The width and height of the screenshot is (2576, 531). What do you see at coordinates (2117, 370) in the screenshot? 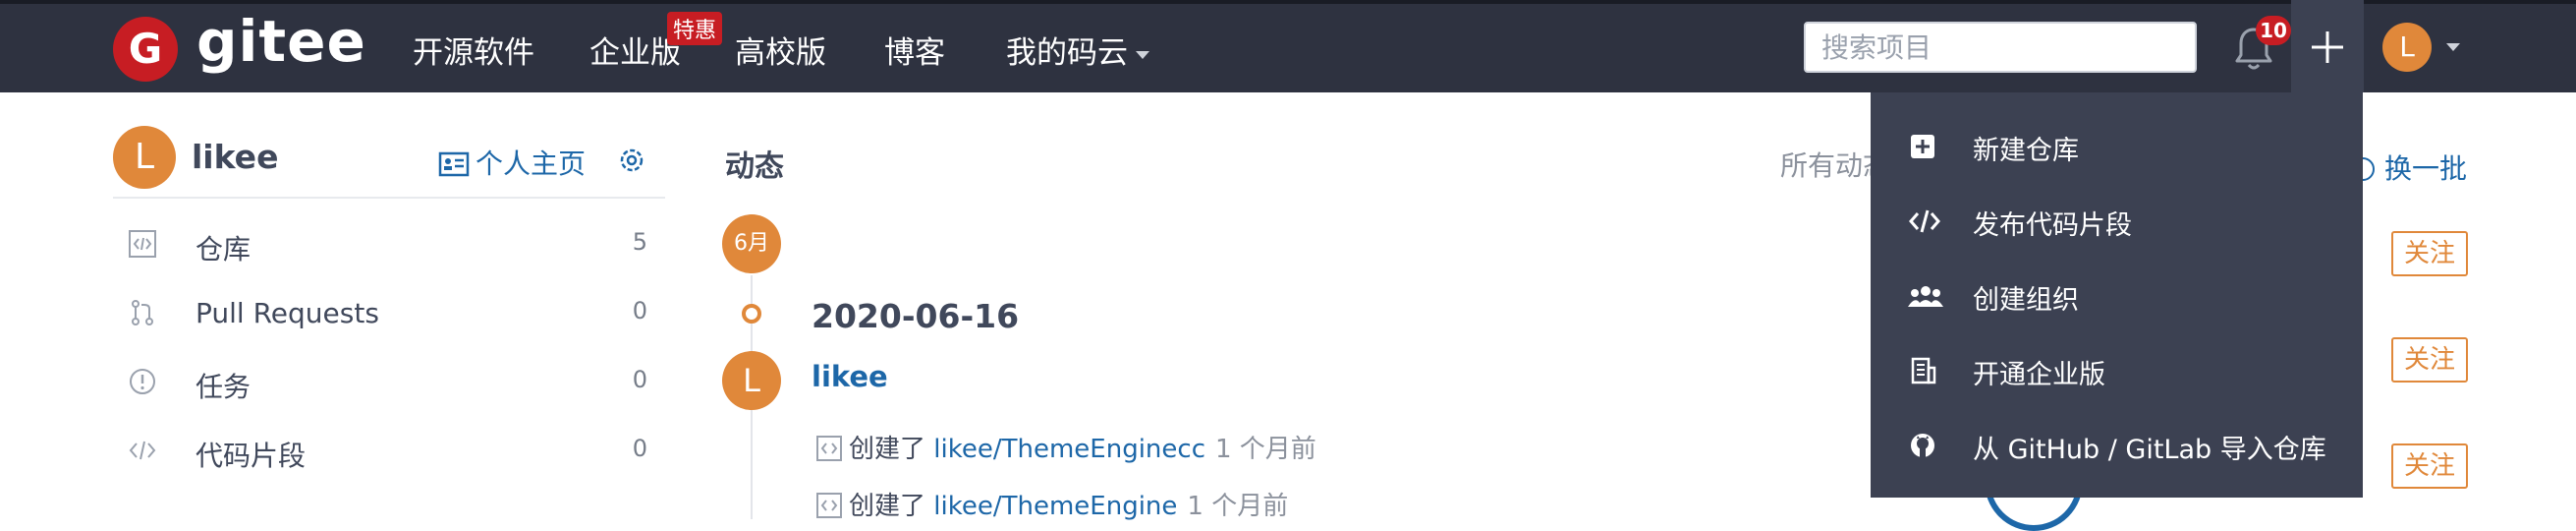
I see `menu-item-enterprise: 开通企业版` at bounding box center [2117, 370].